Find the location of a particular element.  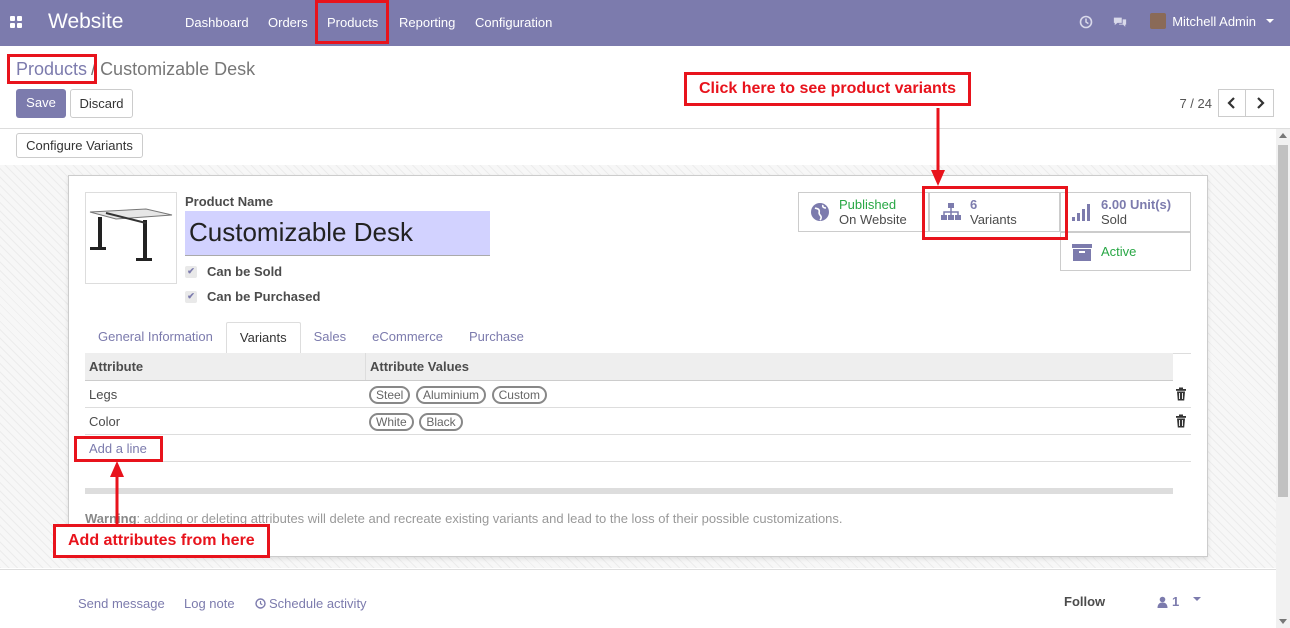

user-avatar is located at coordinates (1158, 21).